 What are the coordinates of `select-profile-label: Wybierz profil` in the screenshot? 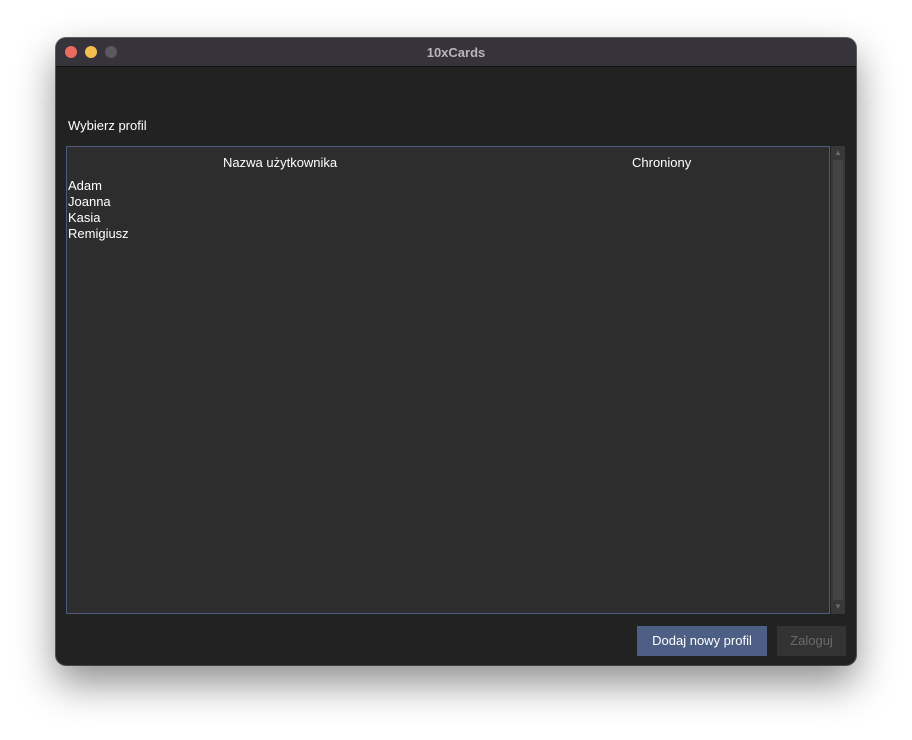 It's located at (107, 125).